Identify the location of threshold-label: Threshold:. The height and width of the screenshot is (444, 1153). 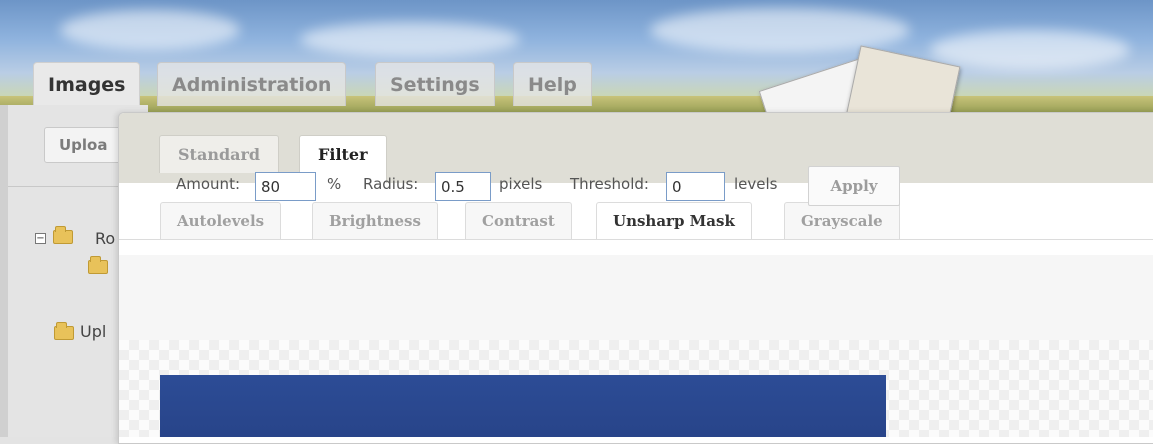
(609, 184).